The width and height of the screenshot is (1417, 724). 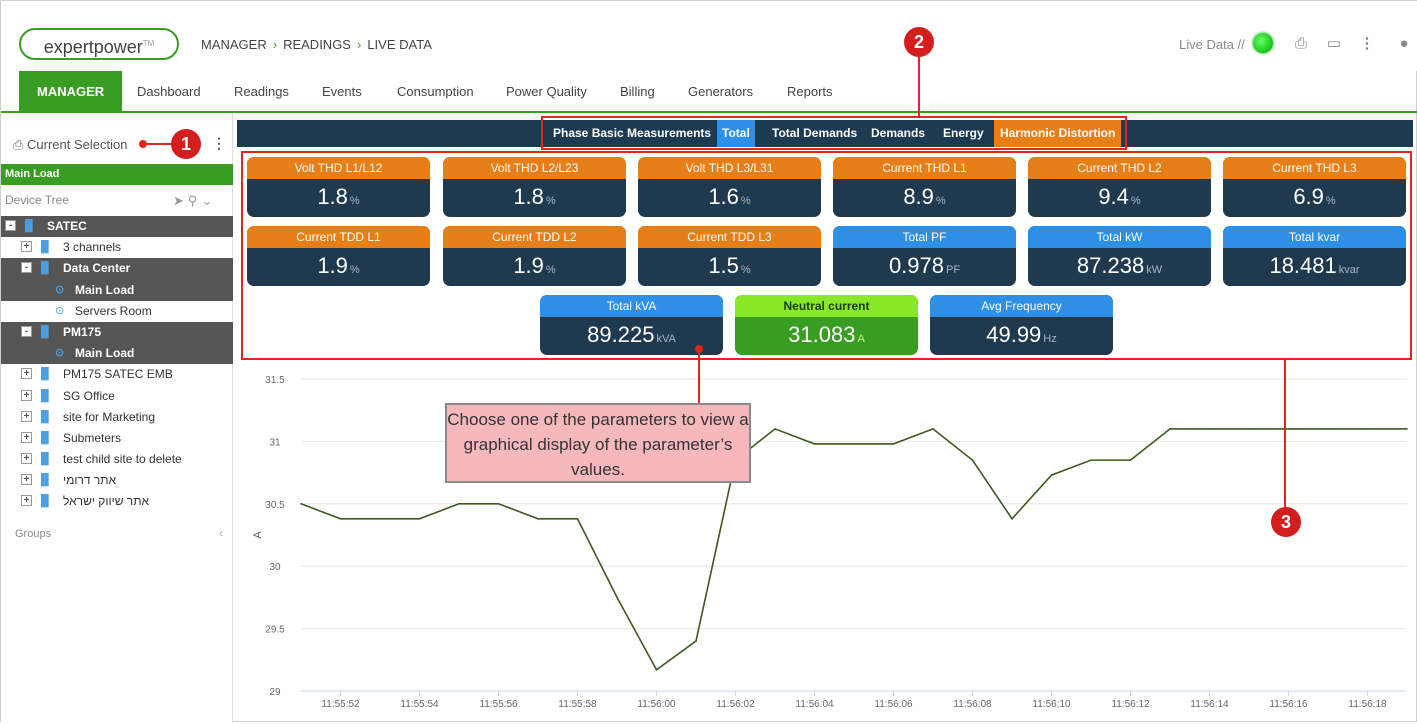 What do you see at coordinates (1404, 44) in the screenshot?
I see `user-icon: ●` at bounding box center [1404, 44].